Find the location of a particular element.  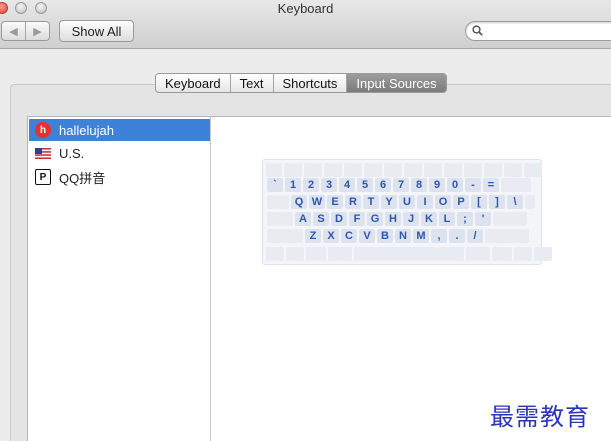

tab-keyboard: Keyboard is located at coordinates (193, 83).